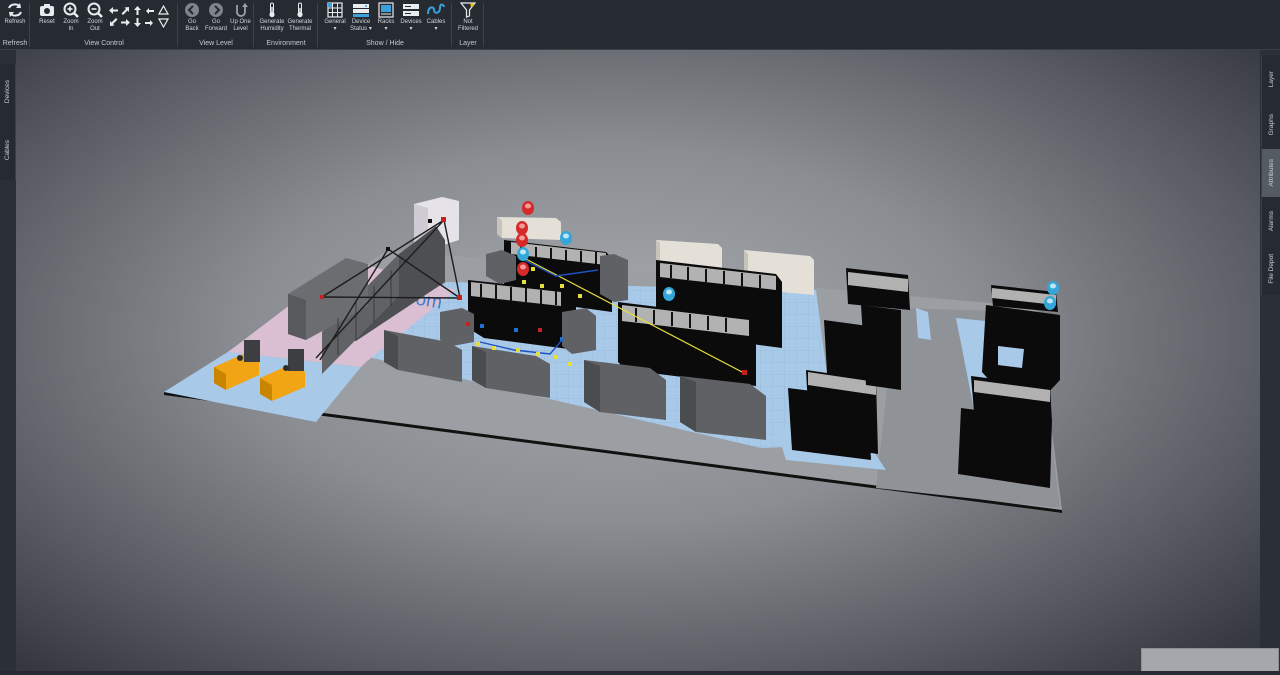 The width and height of the screenshot is (1280, 675). I want to click on rotate-left-icon, so click(149, 10).